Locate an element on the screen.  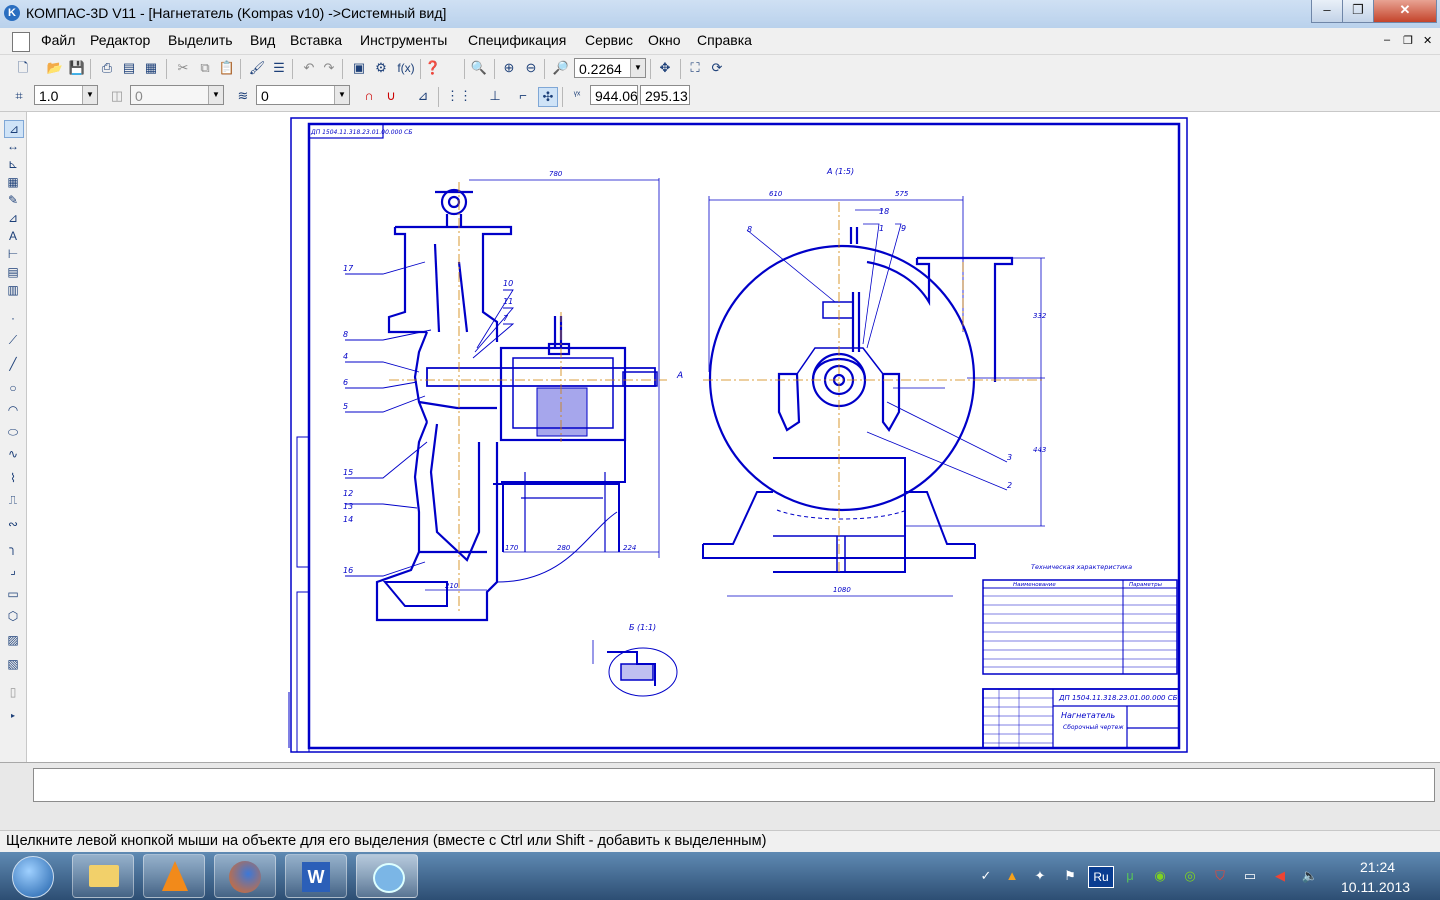
maximize-button: ❐ is located at coordinates (1358, 11).